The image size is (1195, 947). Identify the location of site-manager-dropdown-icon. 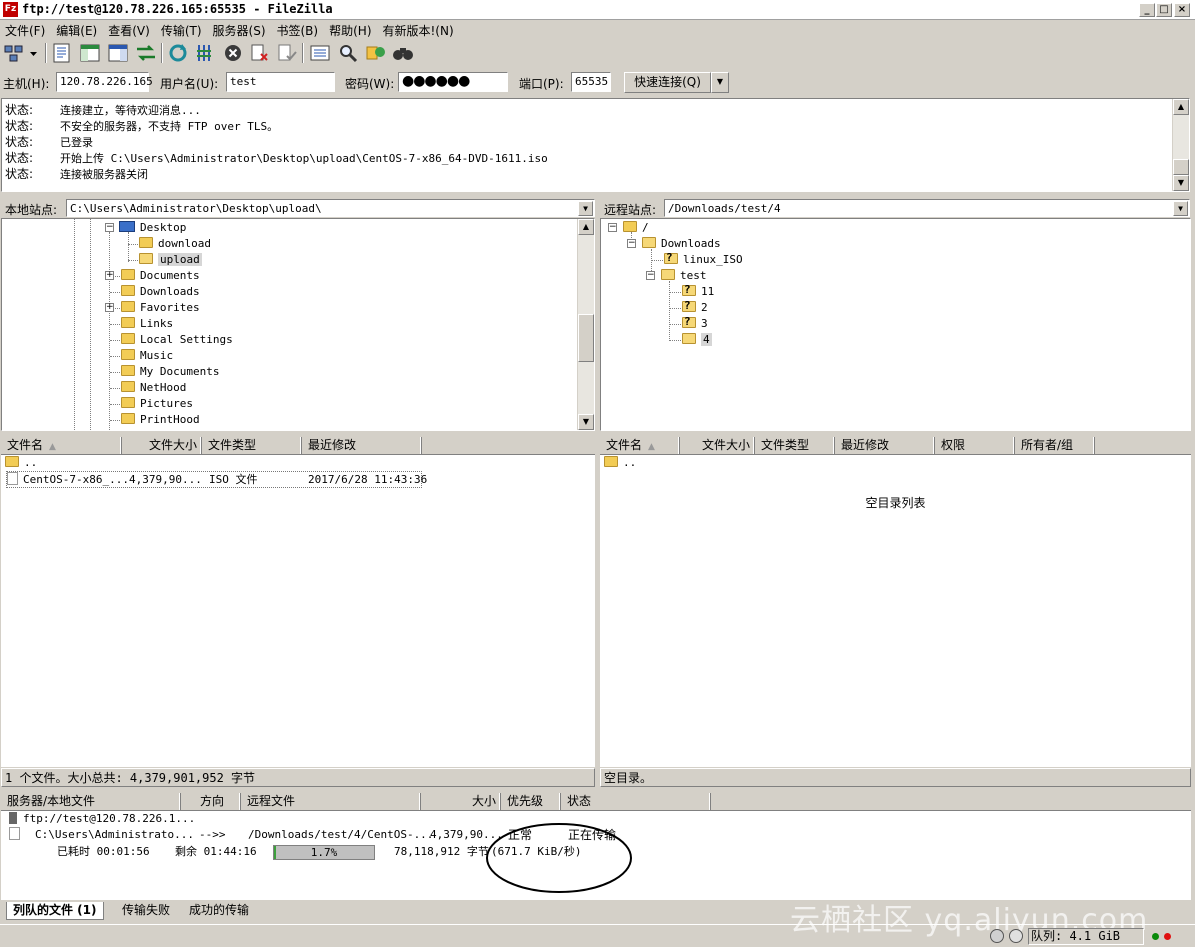
(34, 53).